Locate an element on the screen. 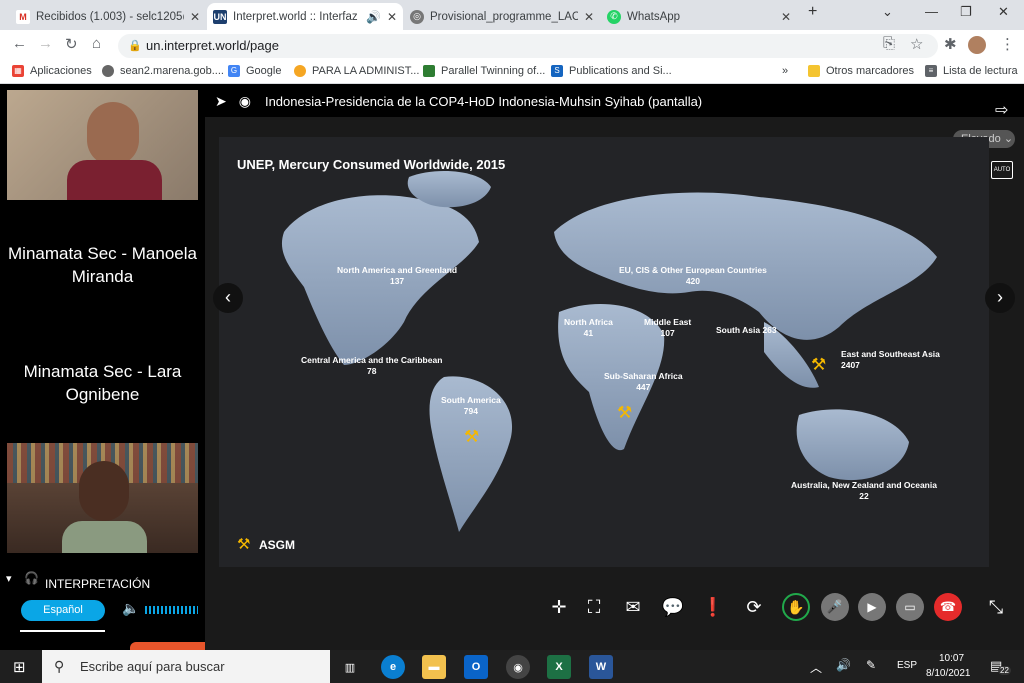 This screenshot has width=1024, height=683. chrome-icon: ◉ is located at coordinates (518, 667).